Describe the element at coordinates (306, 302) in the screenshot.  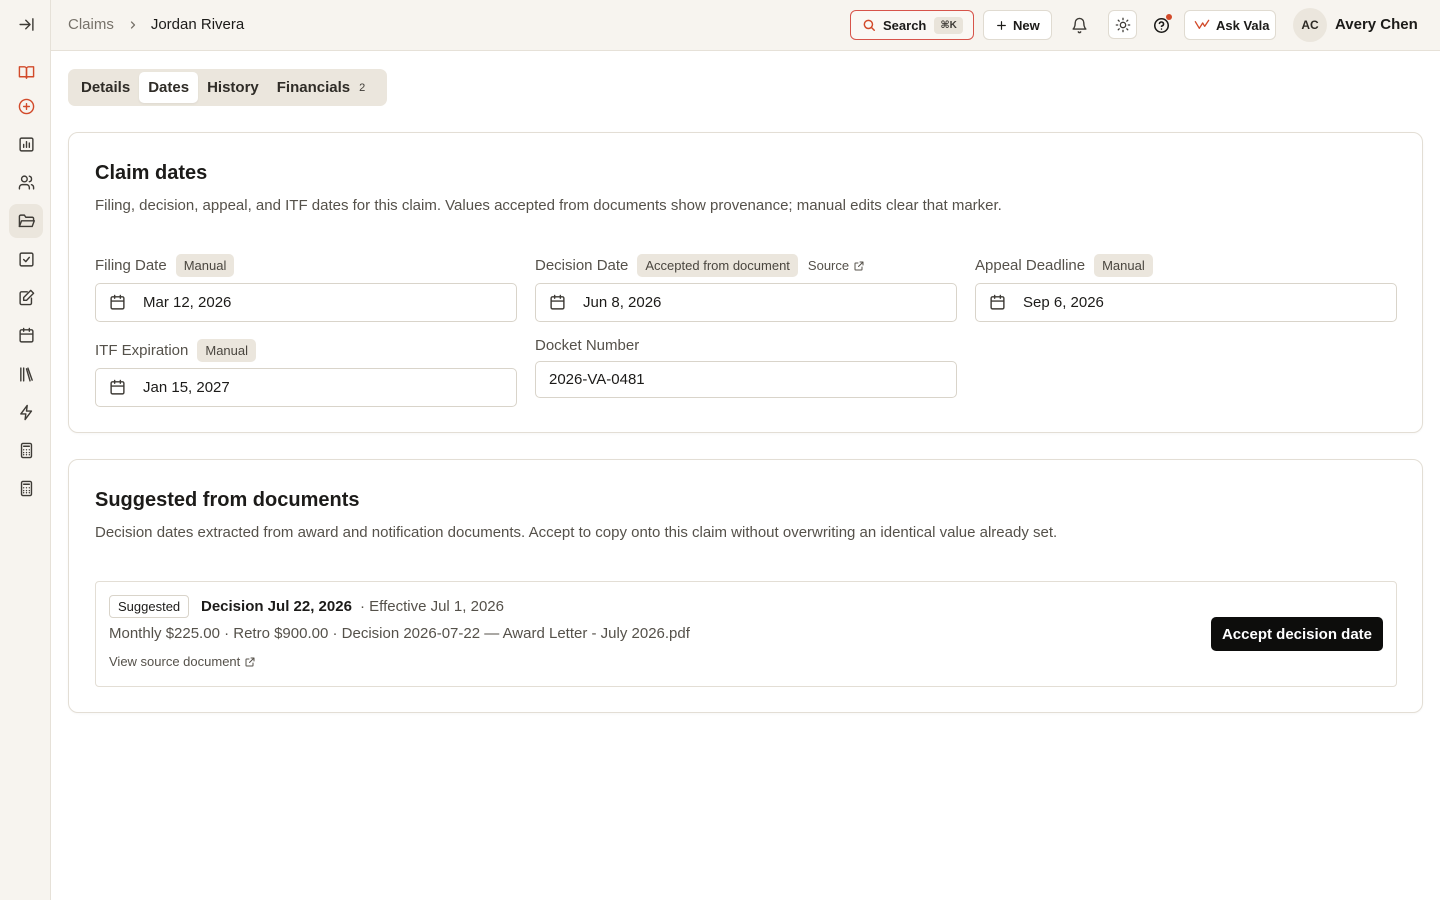
I see `filing-date-input: Mar 12, 2026` at that location.